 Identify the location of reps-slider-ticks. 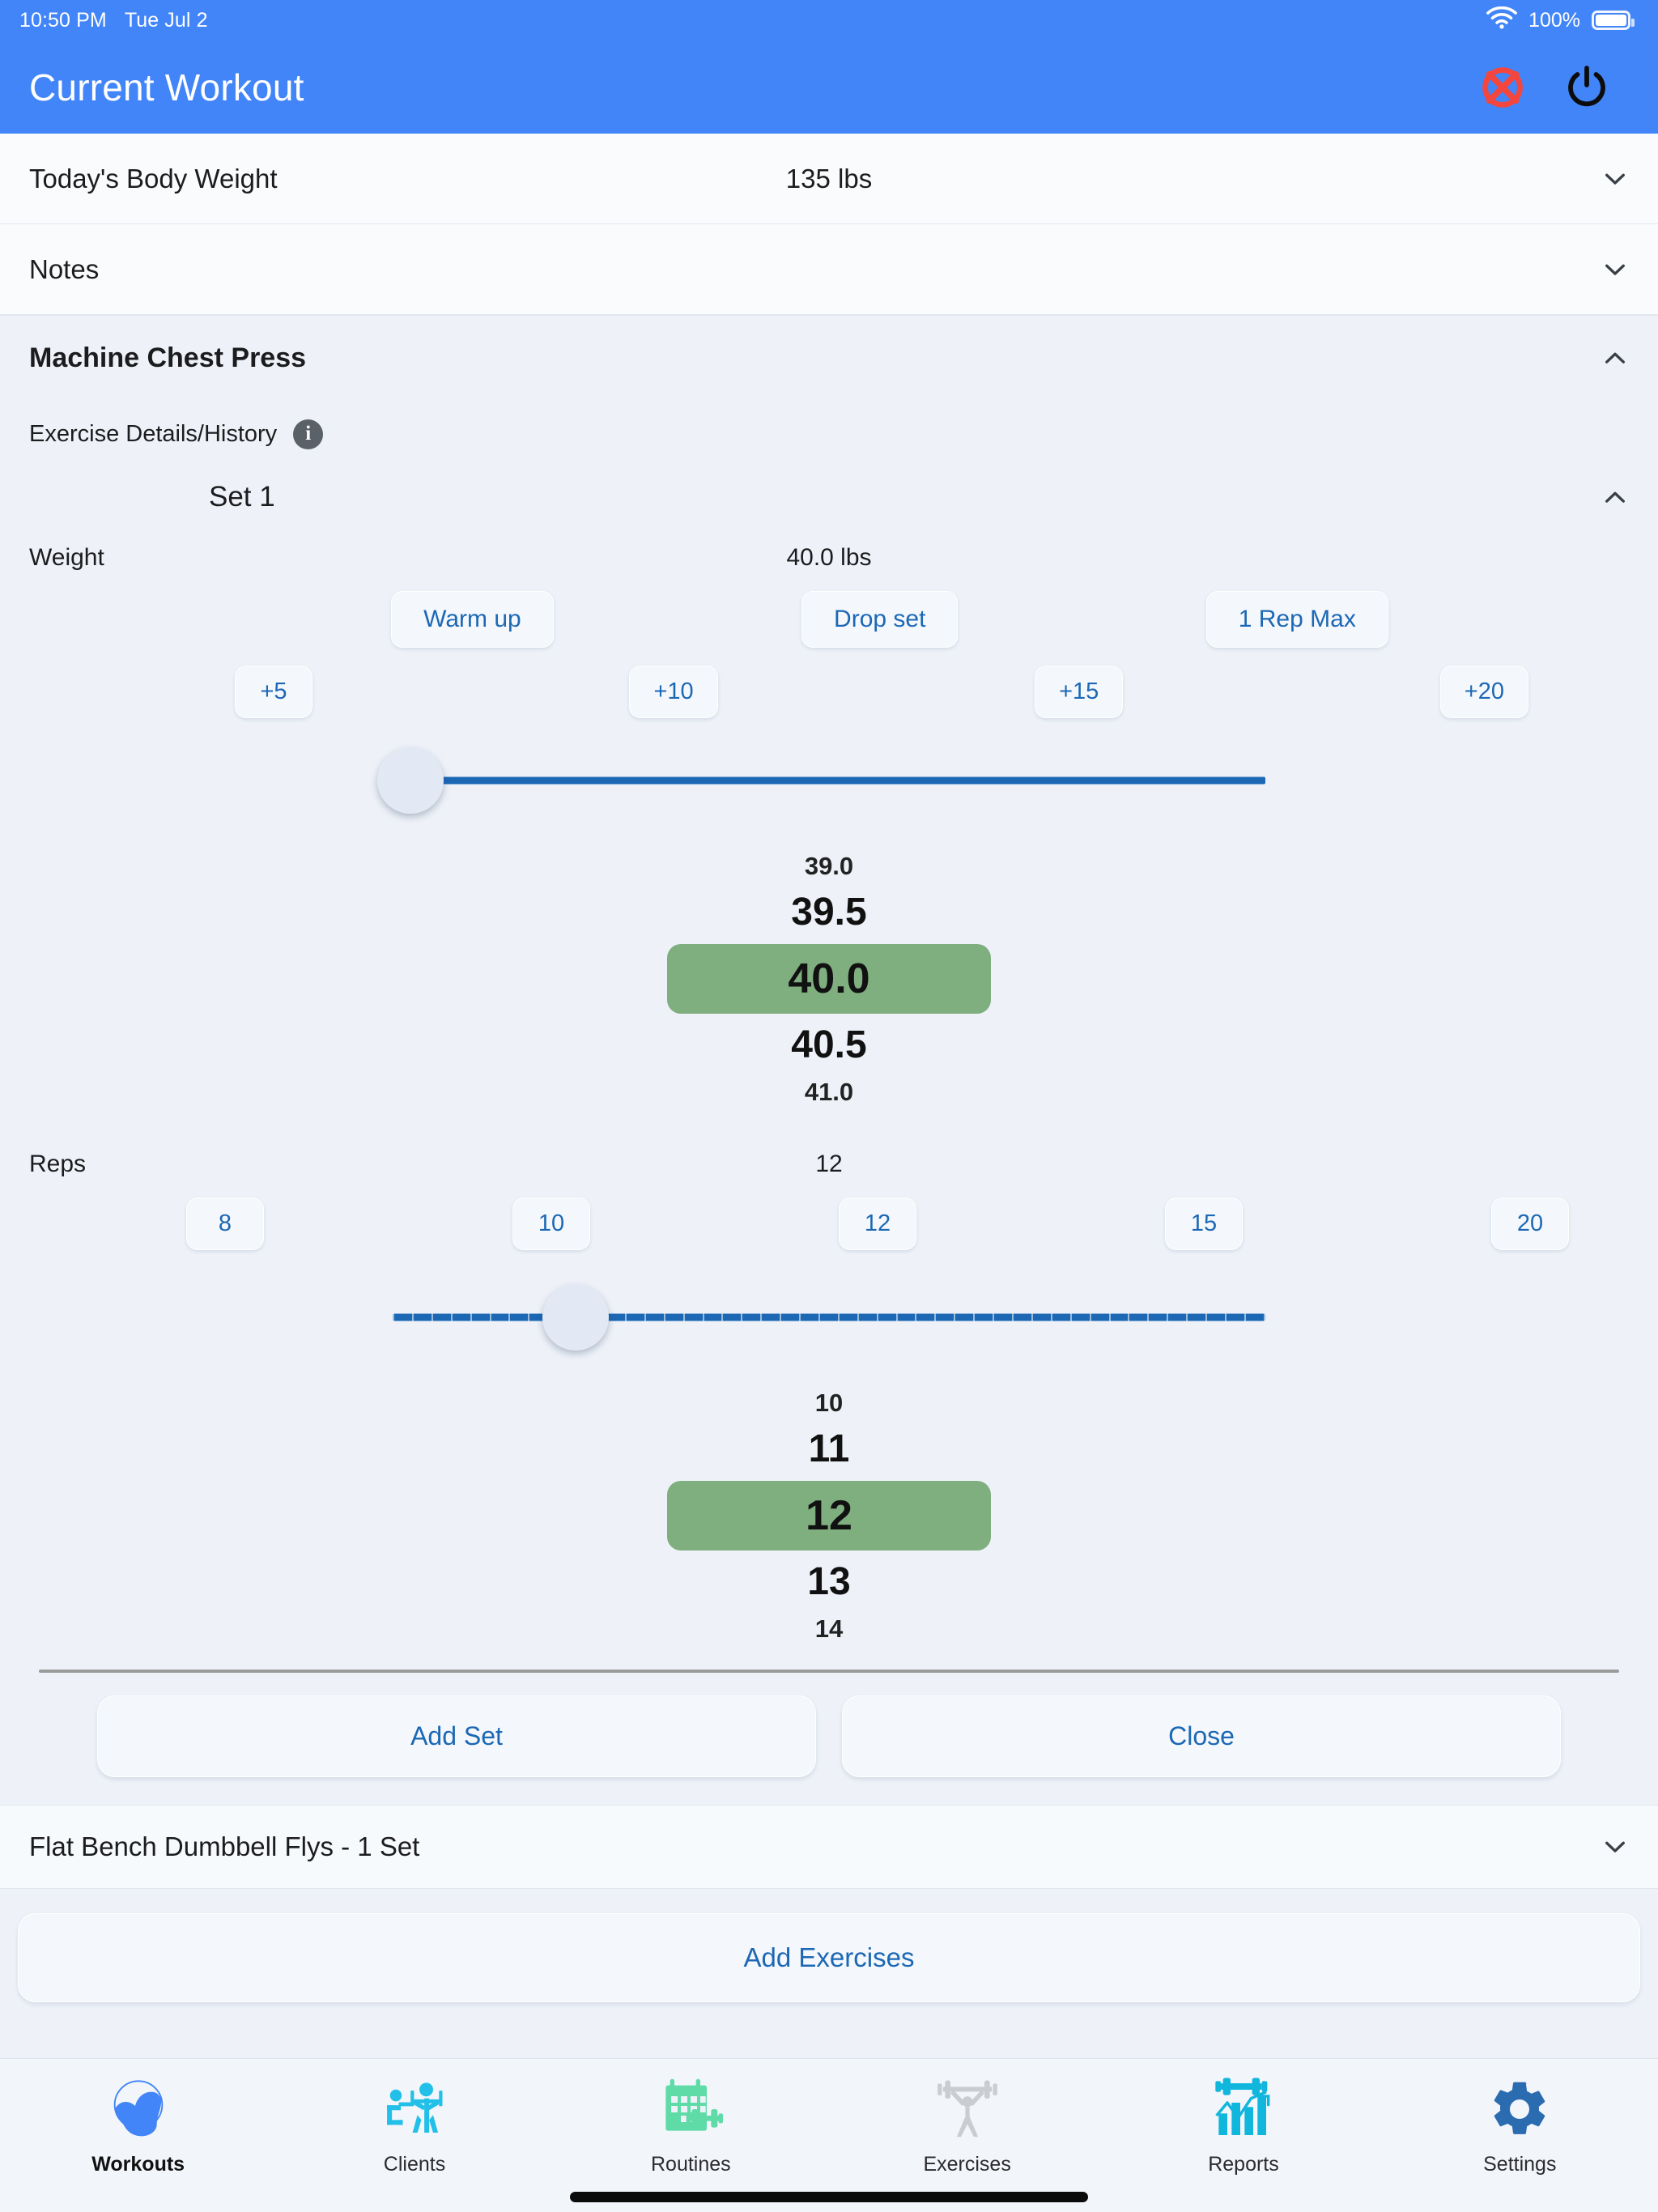
(829, 1317).